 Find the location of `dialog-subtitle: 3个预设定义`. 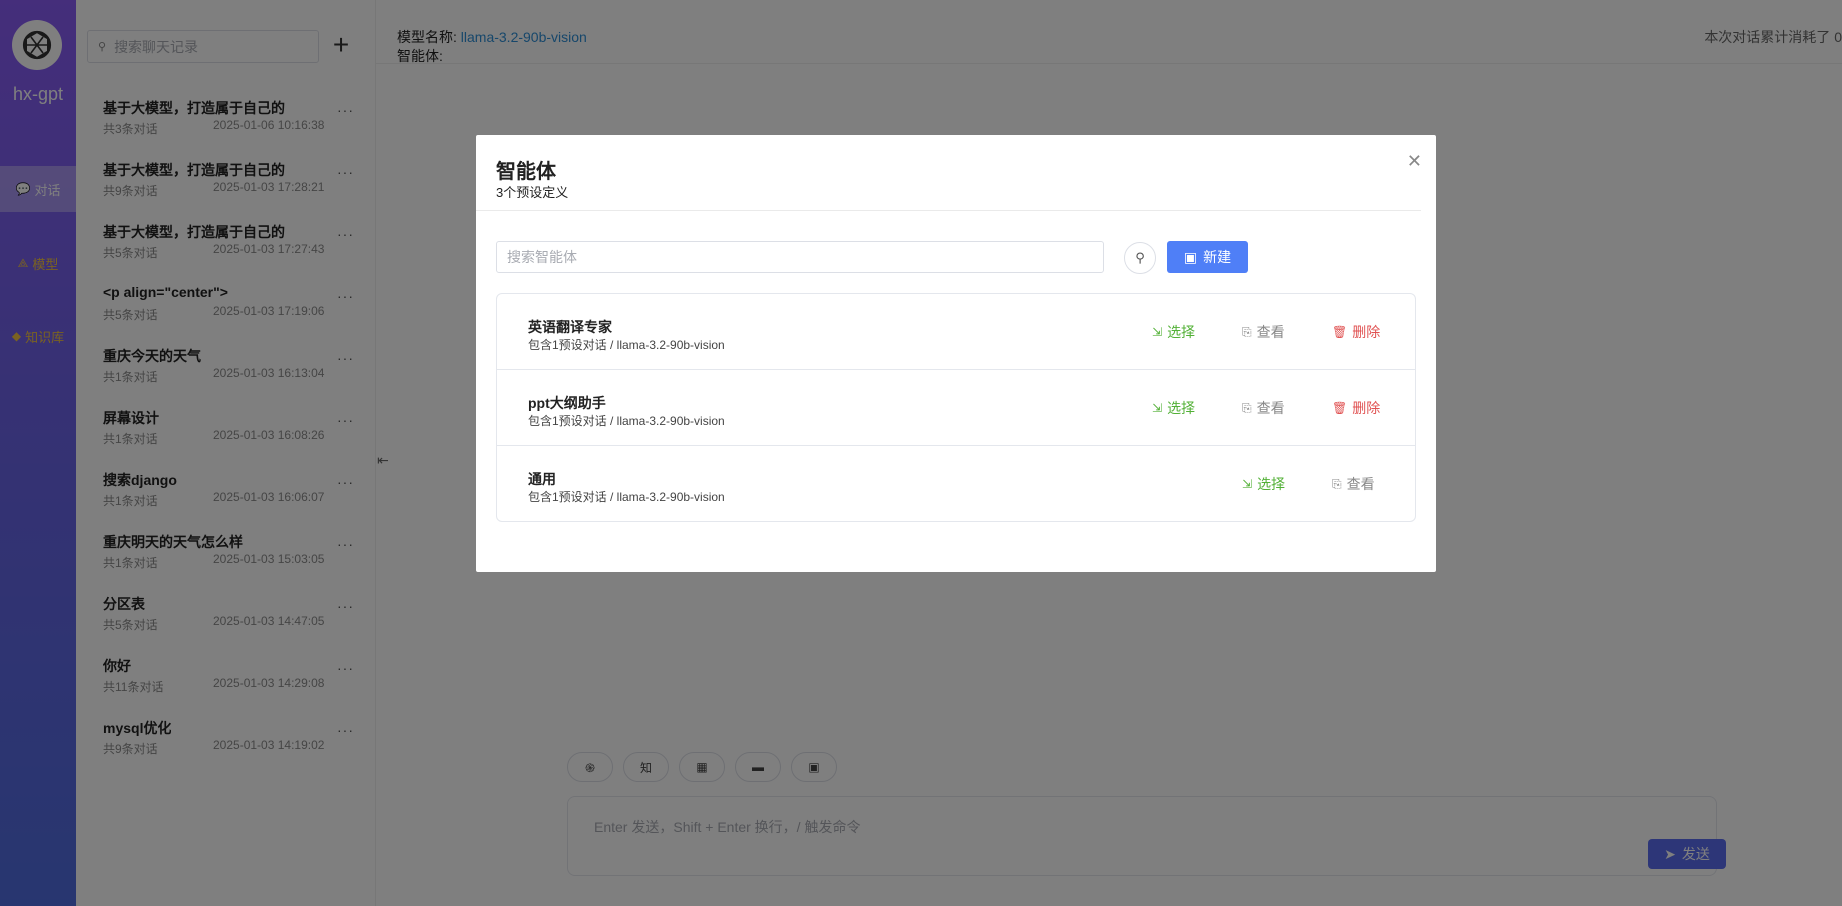

dialog-subtitle: 3个预设定义 is located at coordinates (532, 192).